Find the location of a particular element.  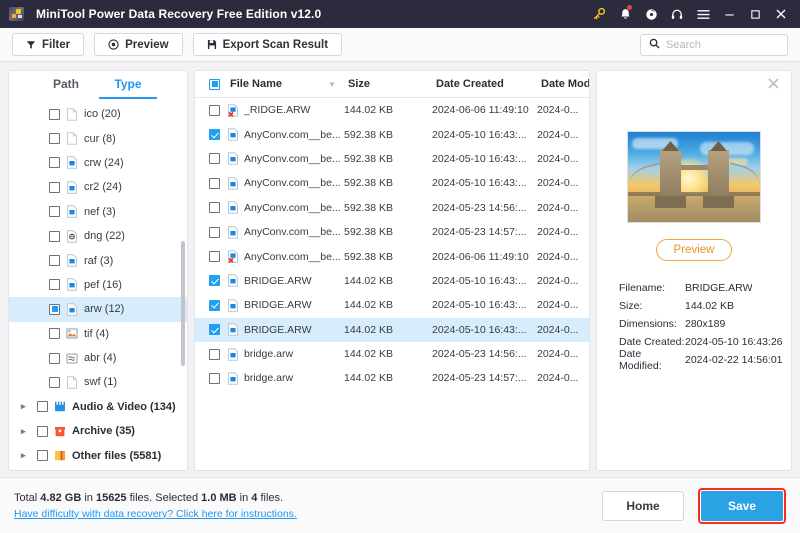

headphones-icon is located at coordinates (677, 14).